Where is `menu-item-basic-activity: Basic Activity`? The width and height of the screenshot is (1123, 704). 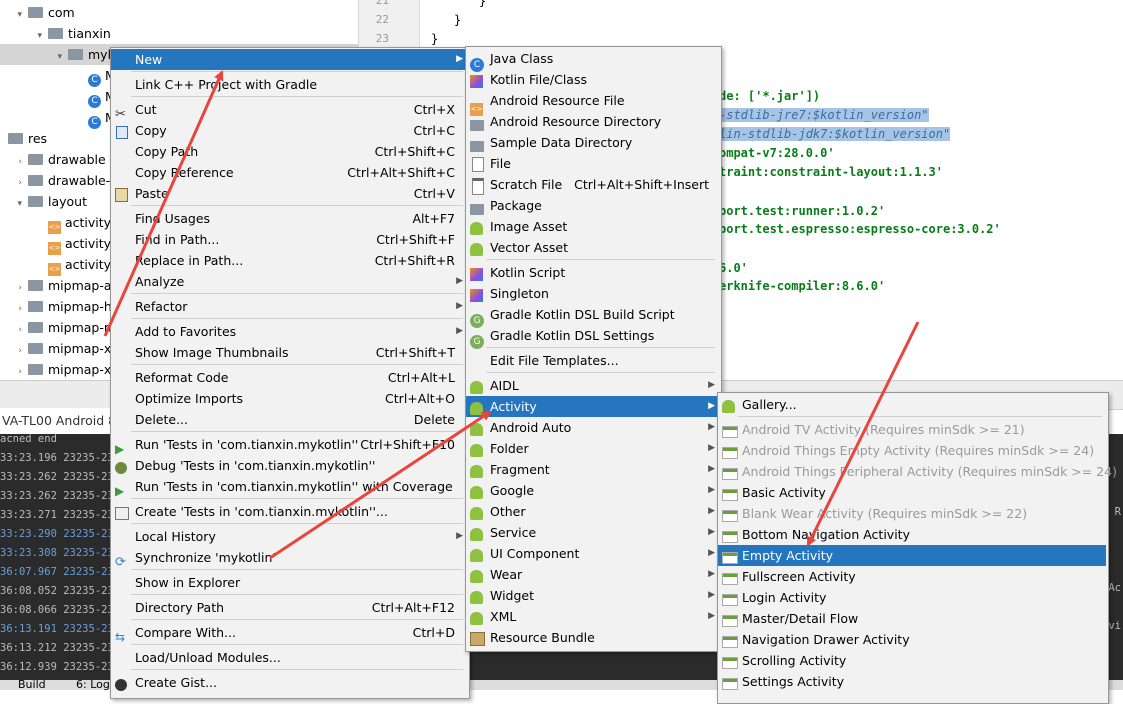
menu-item-basic-activity: Basic Activity is located at coordinates (912, 492).